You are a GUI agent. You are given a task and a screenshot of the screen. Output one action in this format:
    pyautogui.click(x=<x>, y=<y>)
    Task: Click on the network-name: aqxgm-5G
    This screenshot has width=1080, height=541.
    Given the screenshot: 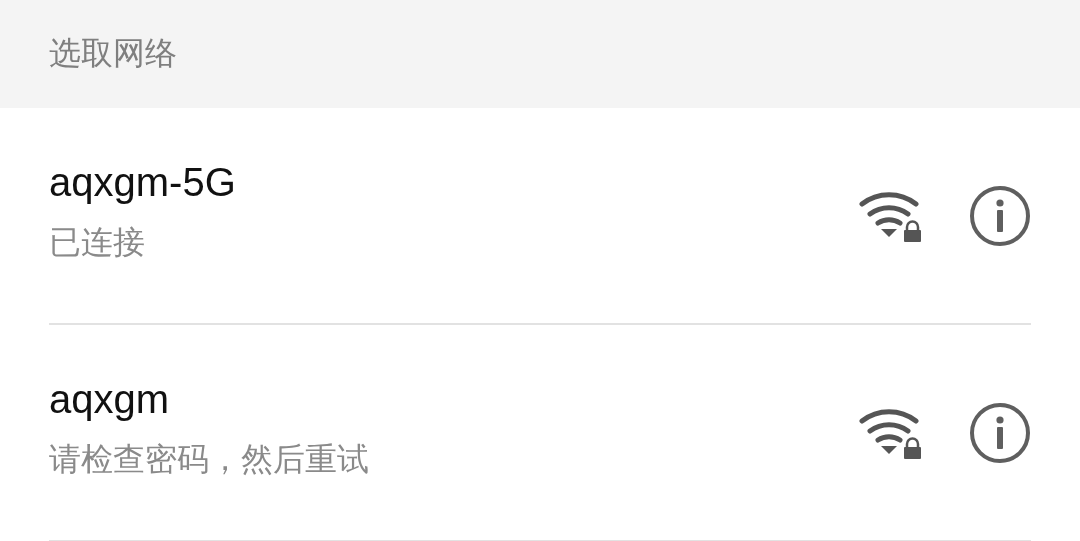 What is the action you would take?
    pyautogui.click(x=143, y=182)
    